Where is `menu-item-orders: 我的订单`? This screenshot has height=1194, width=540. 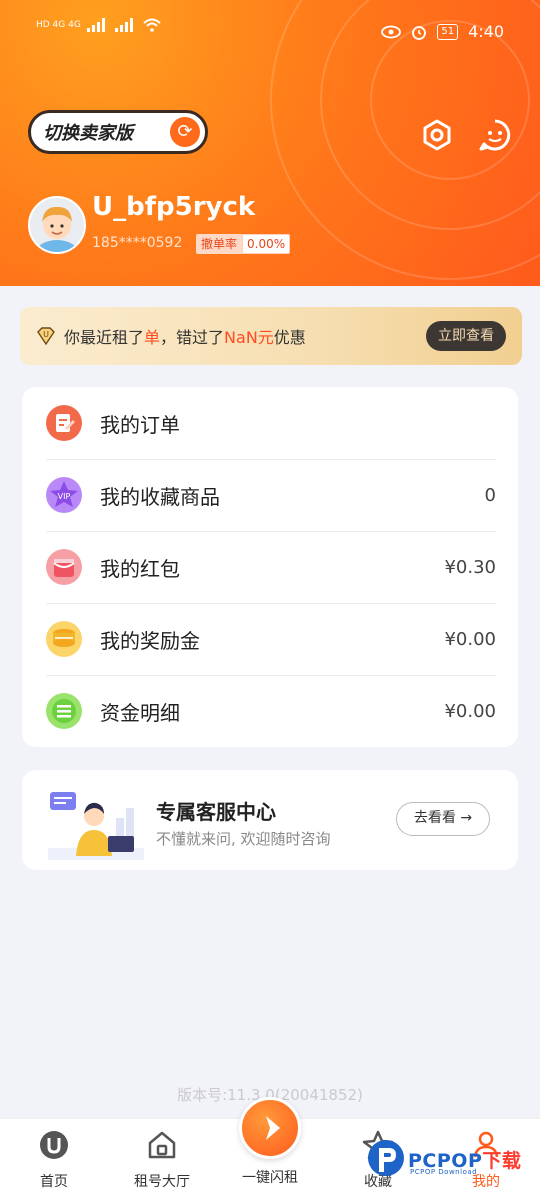 menu-item-orders: 我的订单 is located at coordinates (271, 423).